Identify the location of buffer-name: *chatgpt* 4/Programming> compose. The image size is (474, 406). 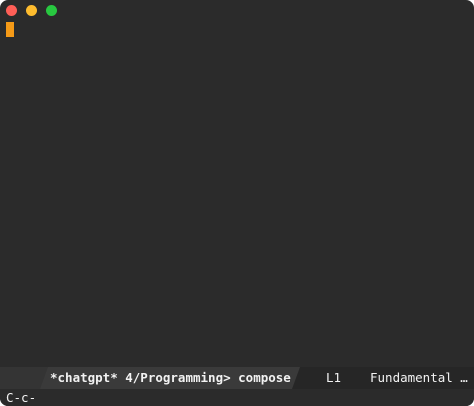
(170, 377).